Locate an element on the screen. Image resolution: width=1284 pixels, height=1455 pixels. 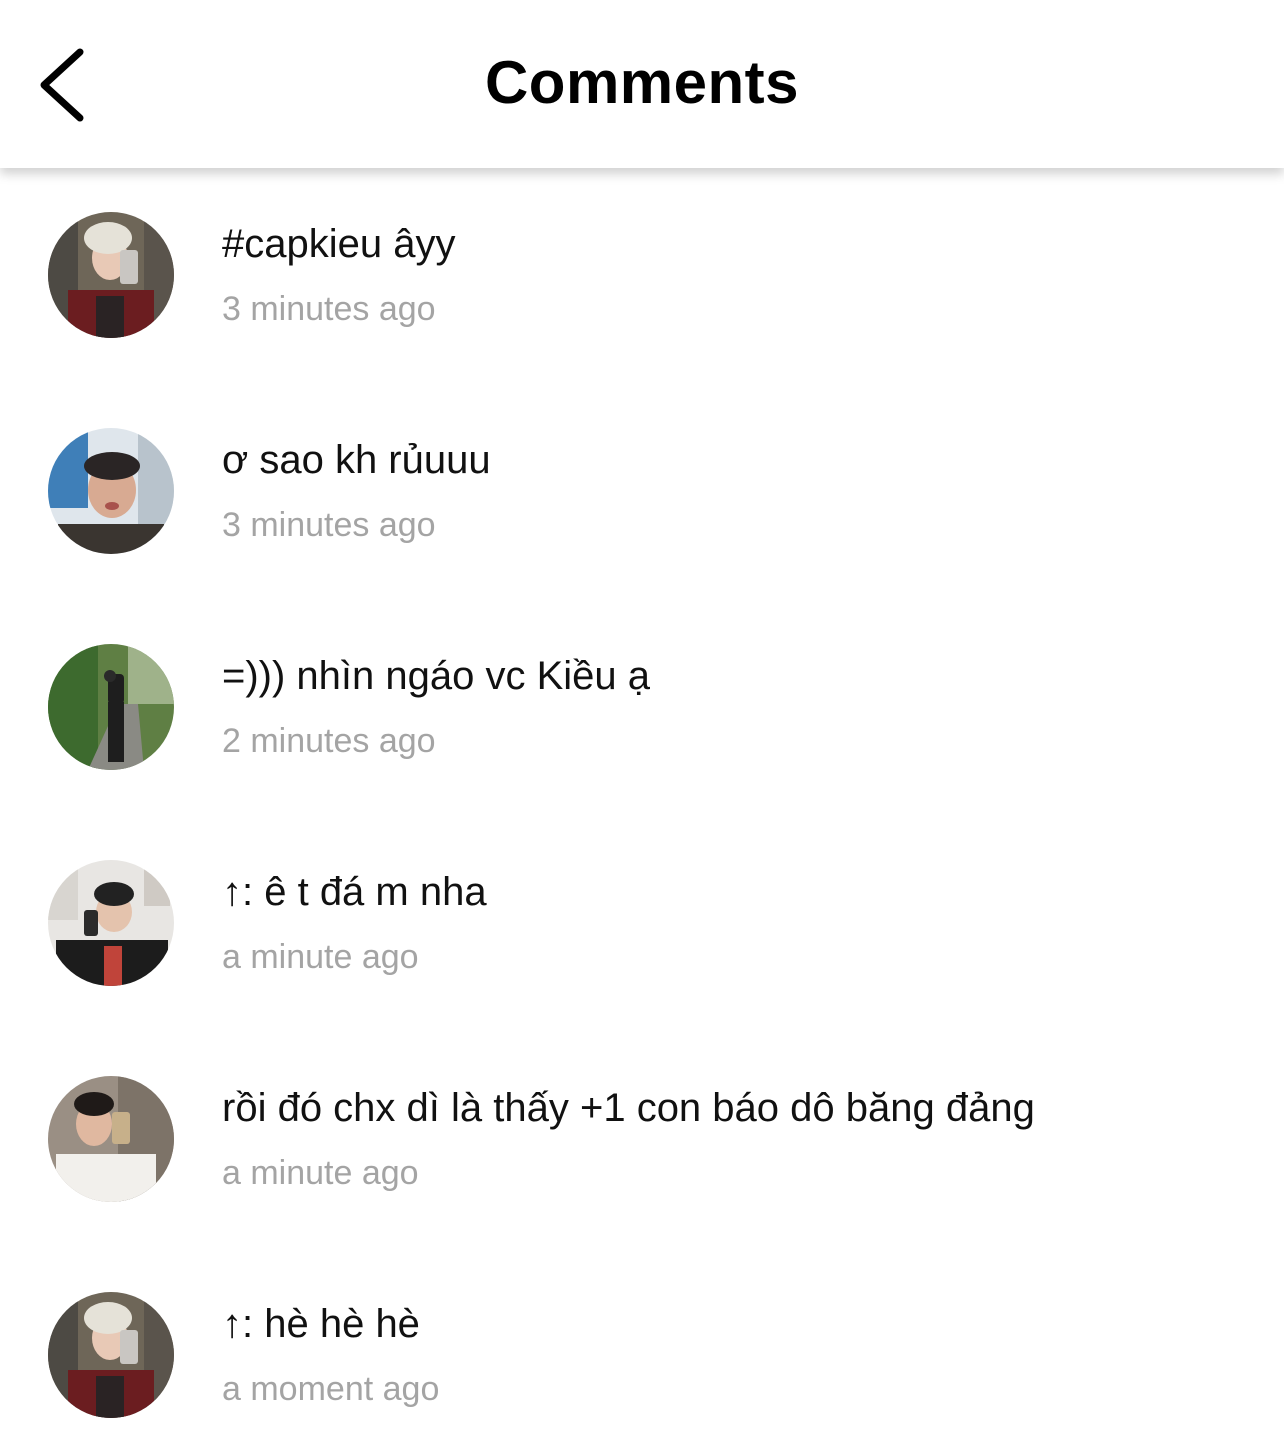
comment-item: ↑: hè hè hè a moment ago is located at coordinates (642, 1351).